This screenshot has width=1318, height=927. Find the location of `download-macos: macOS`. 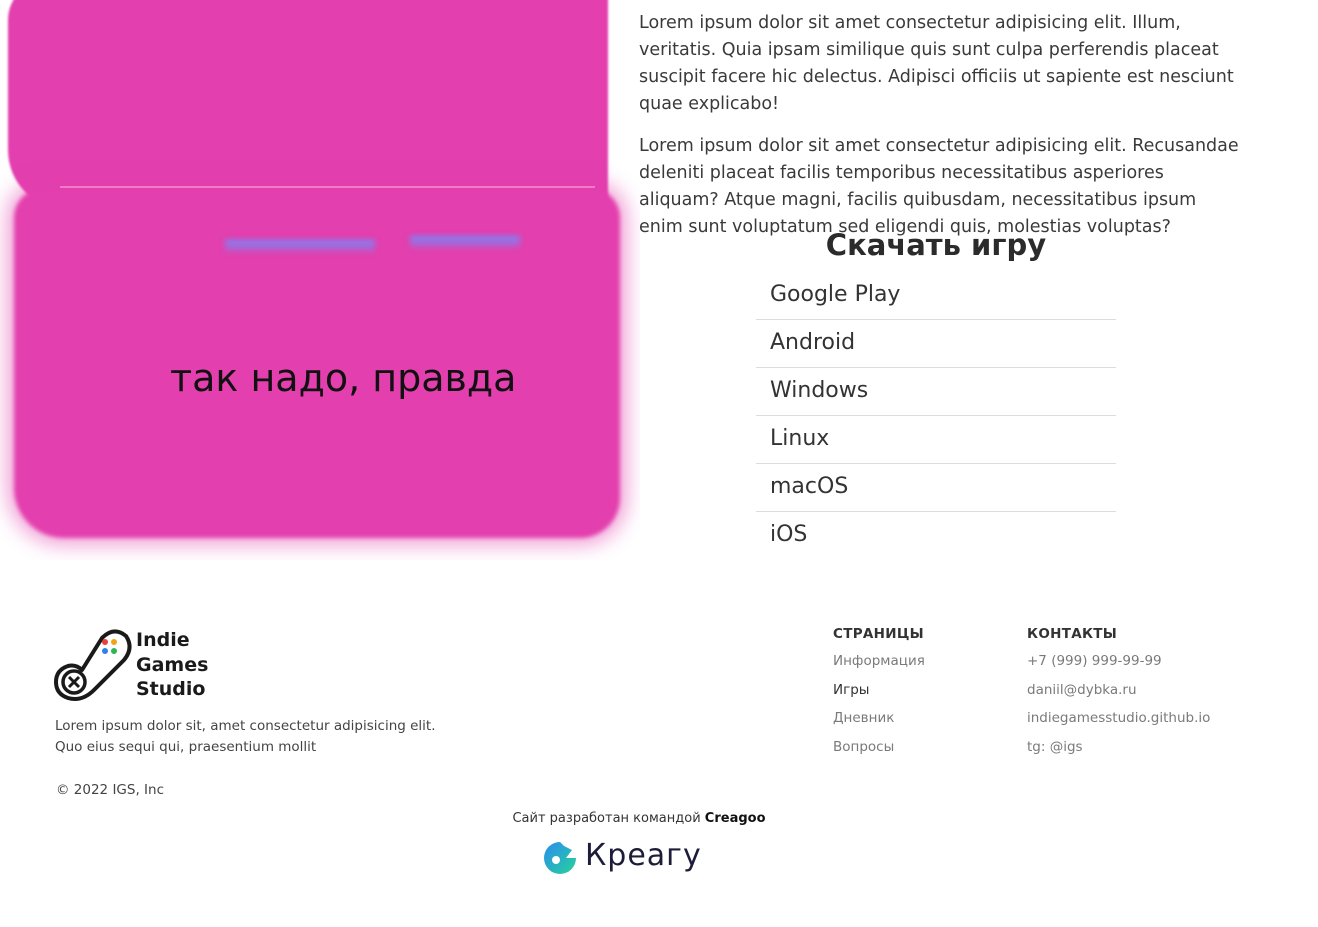

download-macos: macOS is located at coordinates (936, 488).